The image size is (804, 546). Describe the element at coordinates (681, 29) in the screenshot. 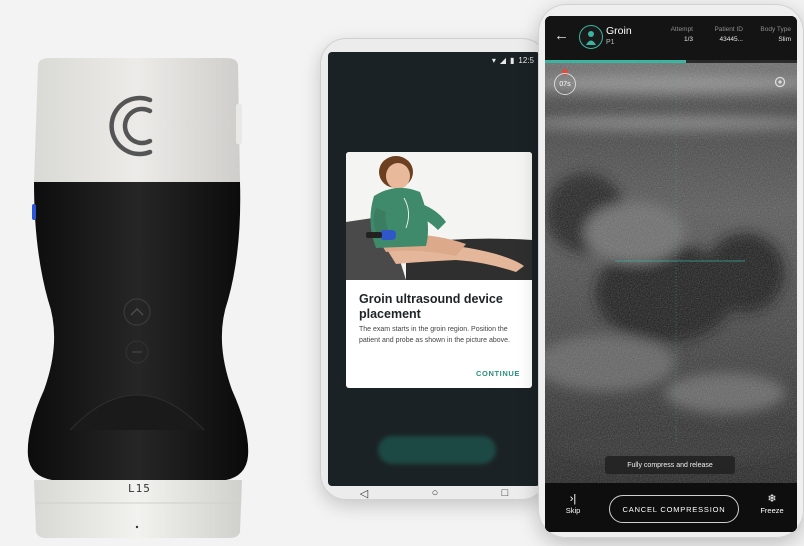

I see `attempt-label: Attempt` at that location.